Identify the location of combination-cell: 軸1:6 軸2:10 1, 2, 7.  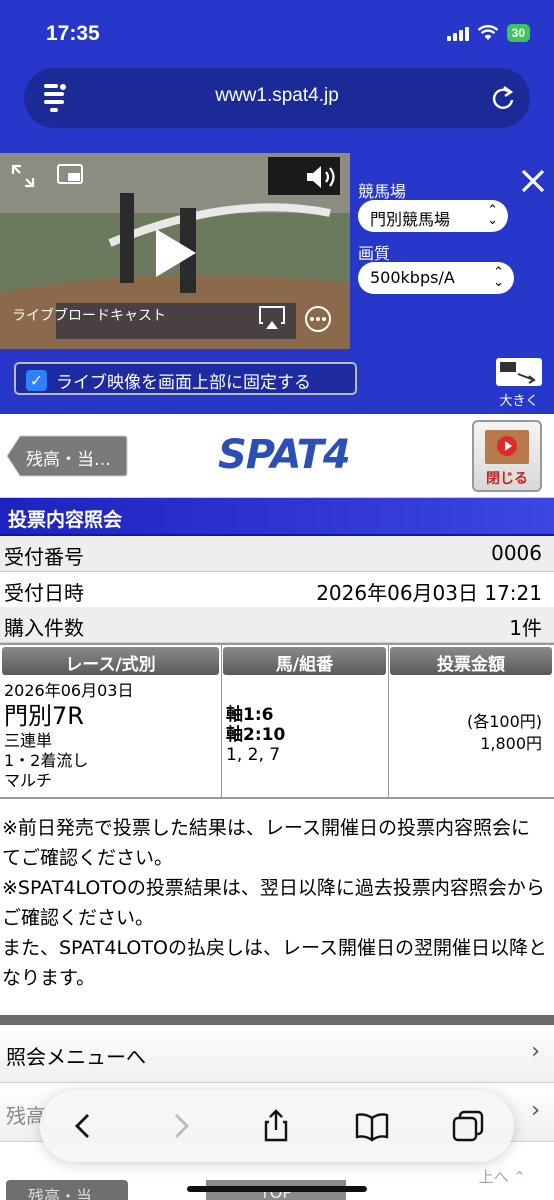
(255, 735).